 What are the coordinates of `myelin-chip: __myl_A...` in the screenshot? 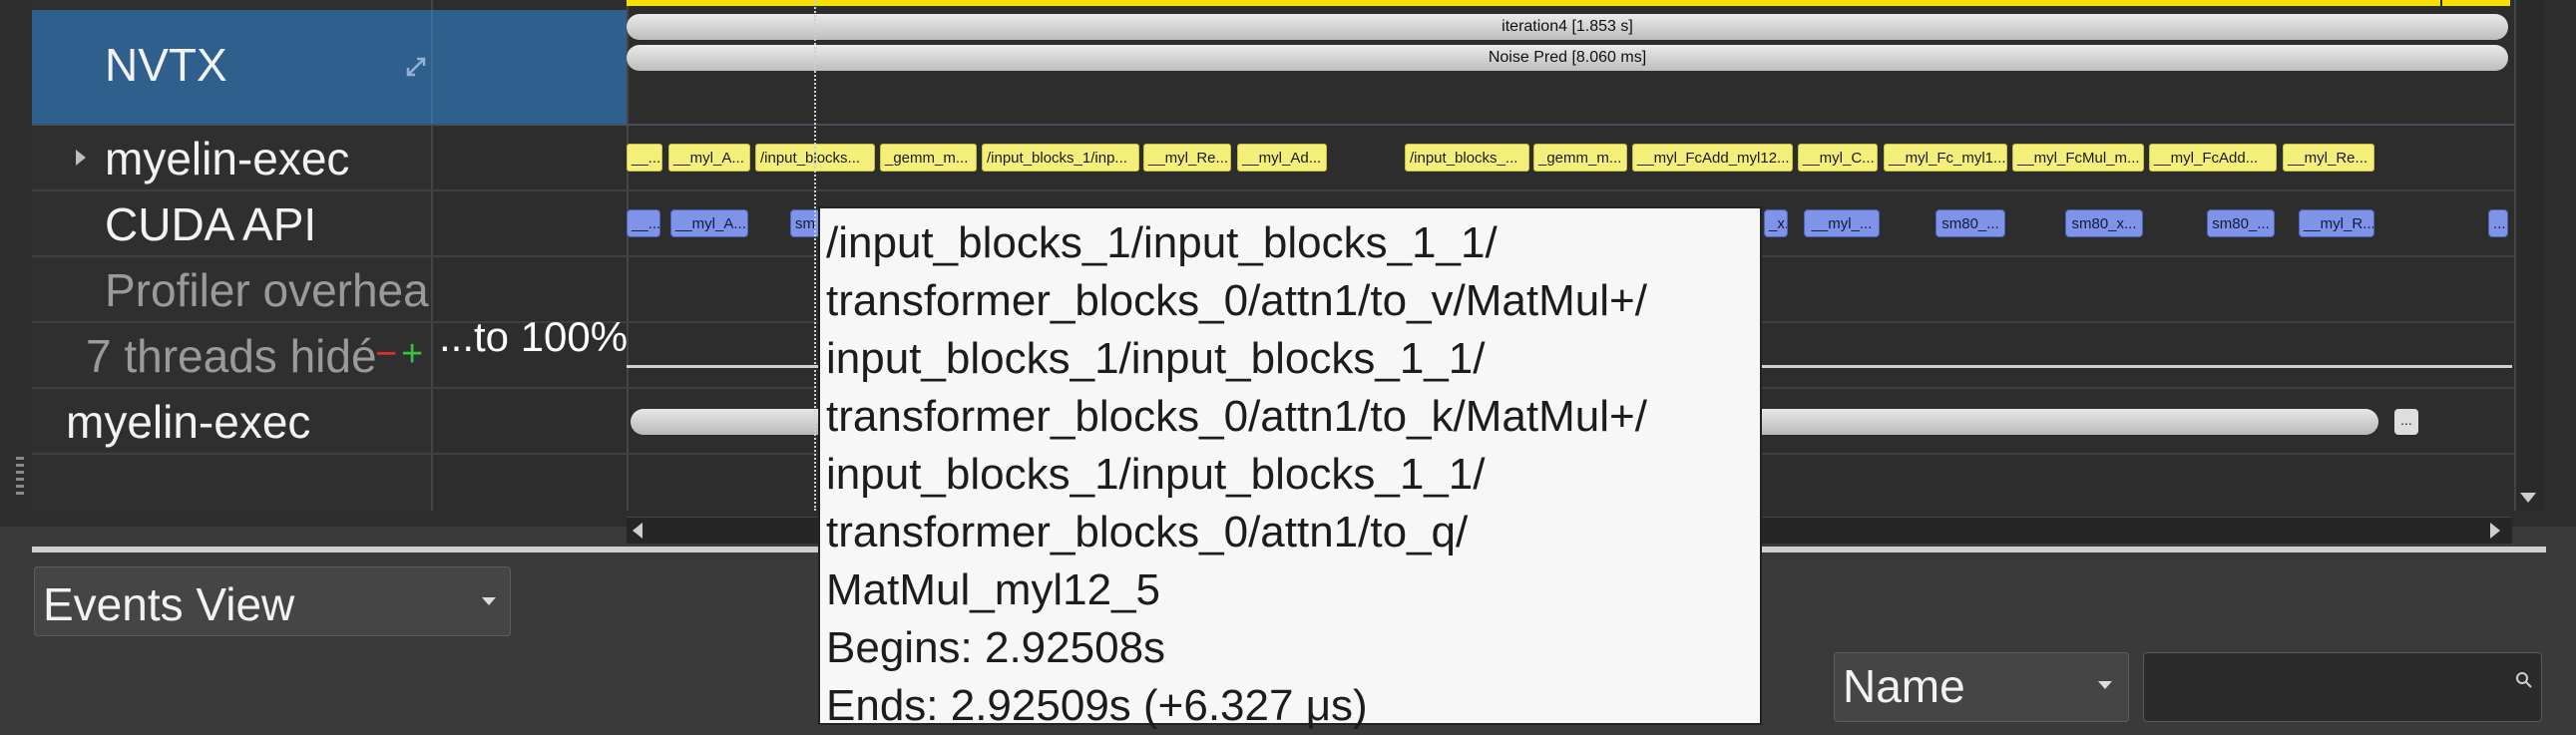 It's located at (709, 158).